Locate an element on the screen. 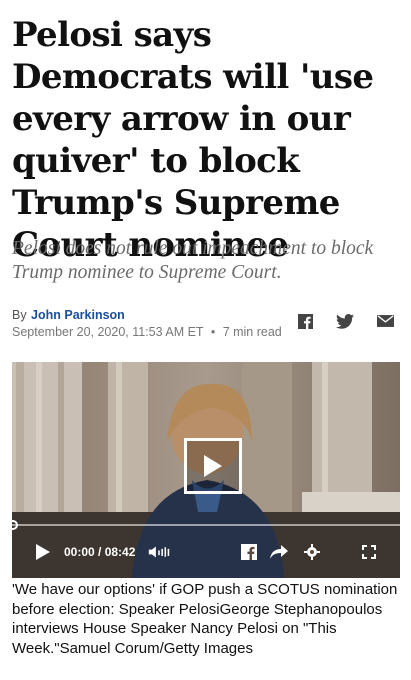  share-button is located at coordinates (279, 552).